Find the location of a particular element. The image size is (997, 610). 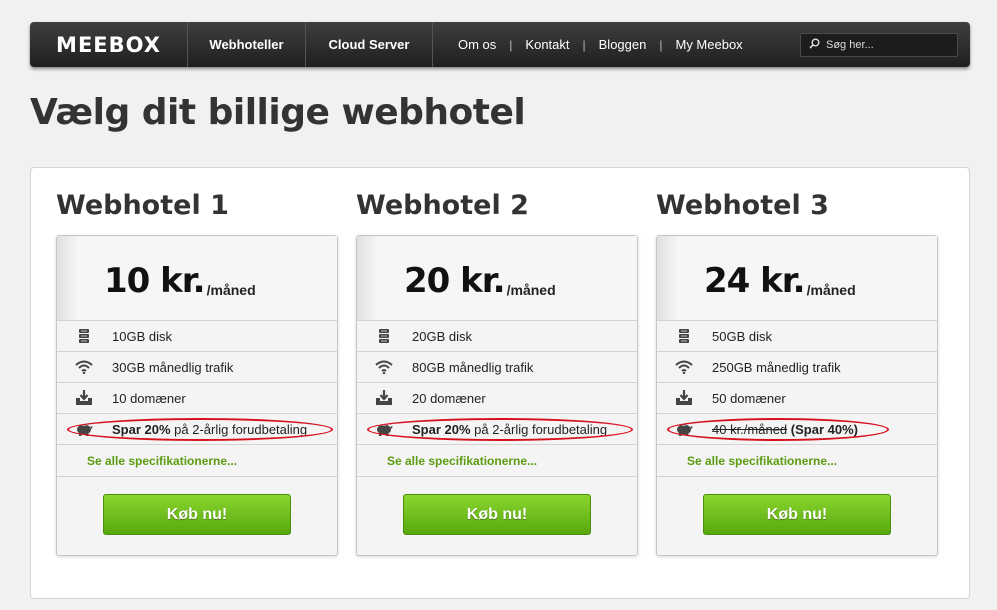

offer-text: 40 kr./måned (Spar 40%) is located at coordinates (785, 429).